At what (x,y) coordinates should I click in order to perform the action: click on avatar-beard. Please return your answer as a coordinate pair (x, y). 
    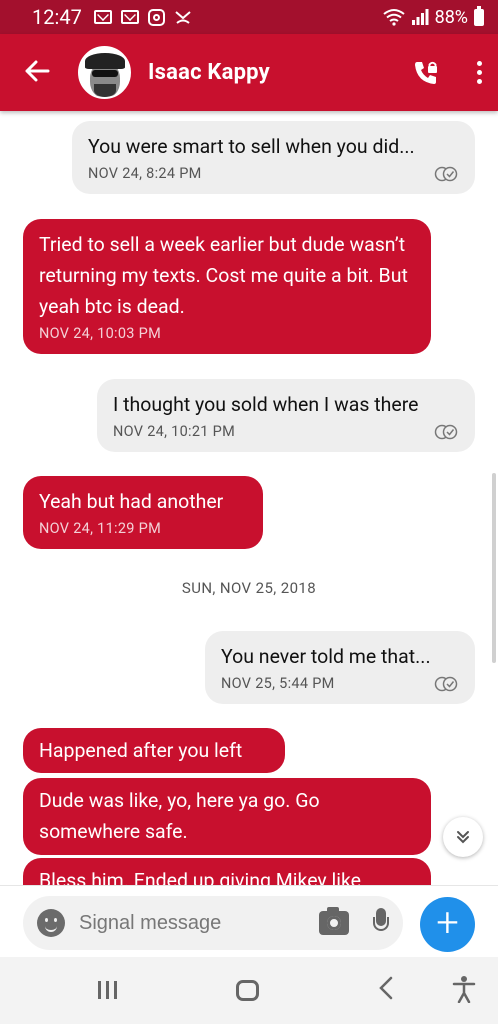
    Looking at the image, I should click on (105, 90).